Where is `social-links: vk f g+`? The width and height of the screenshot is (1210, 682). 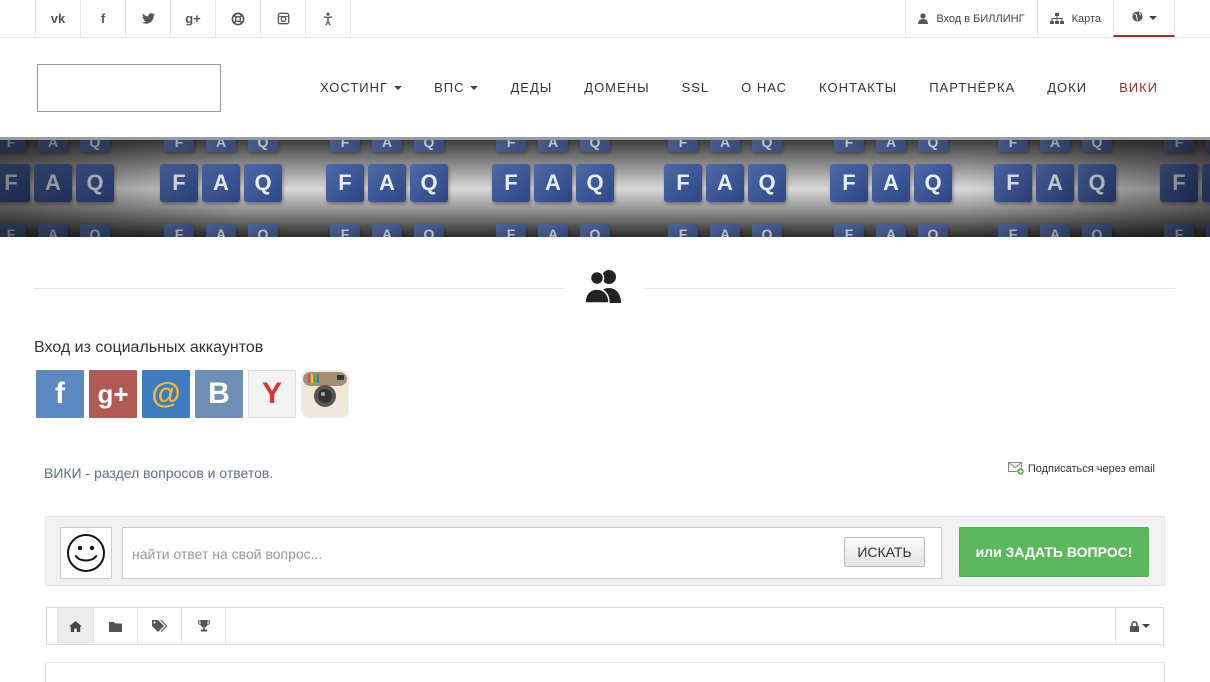
social-links: vk f g+ is located at coordinates (193, 18).